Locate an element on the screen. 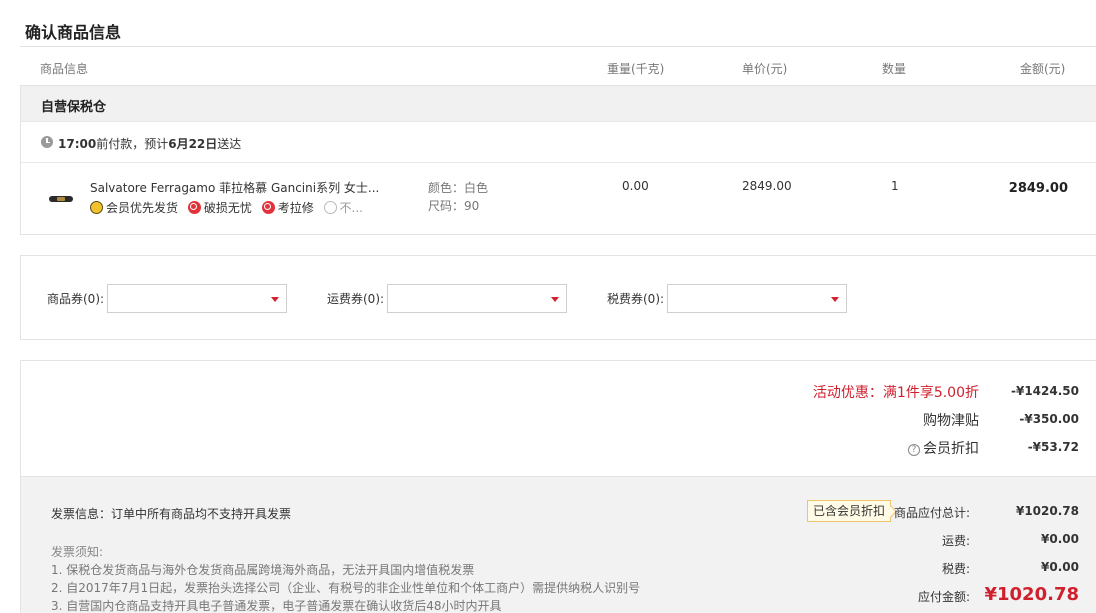 This screenshot has width=1096, height=613. activity-discount-value: -¥1424.50 is located at coordinates (1045, 391).